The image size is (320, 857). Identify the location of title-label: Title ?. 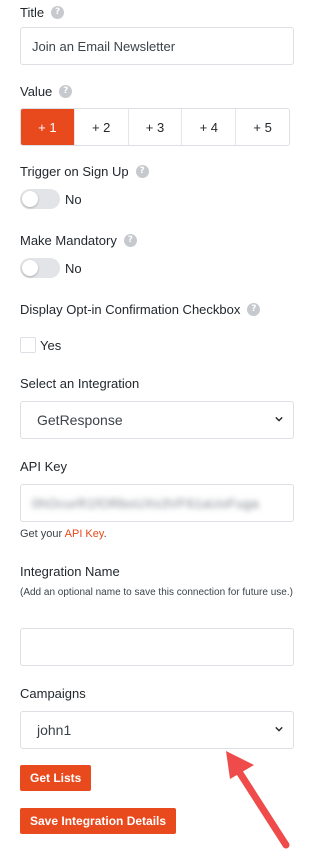
(42, 12).